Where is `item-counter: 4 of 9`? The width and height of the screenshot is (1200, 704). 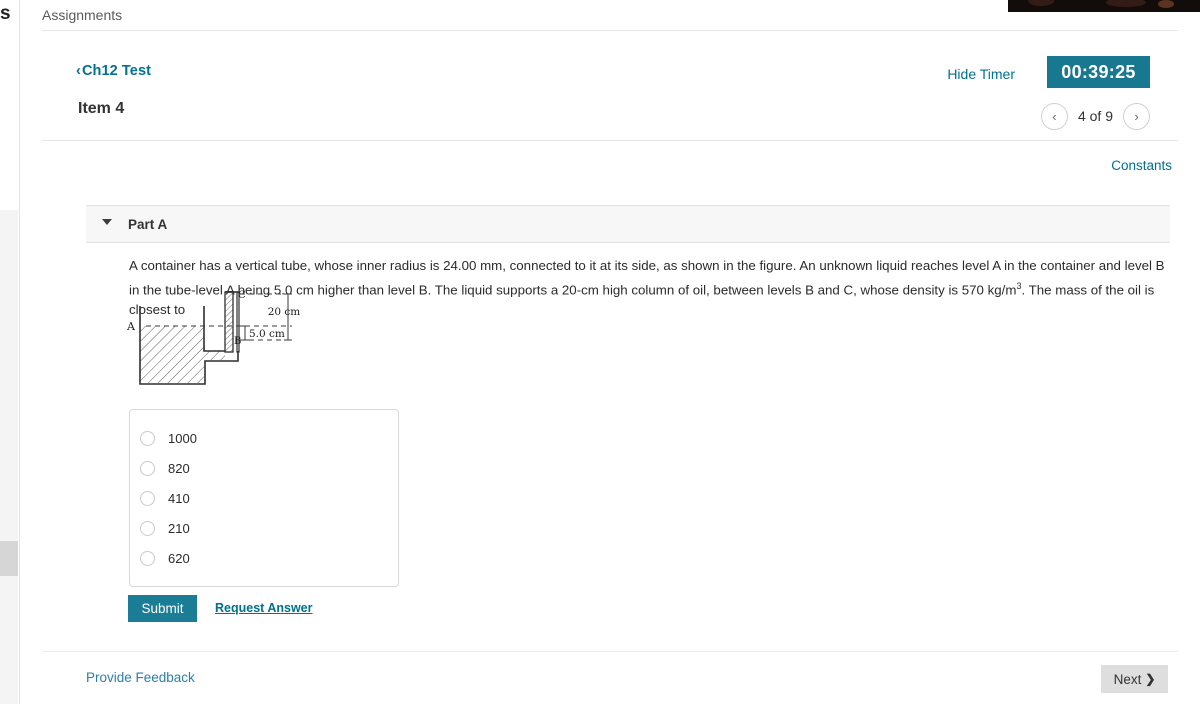 item-counter: 4 of 9 is located at coordinates (1095, 116).